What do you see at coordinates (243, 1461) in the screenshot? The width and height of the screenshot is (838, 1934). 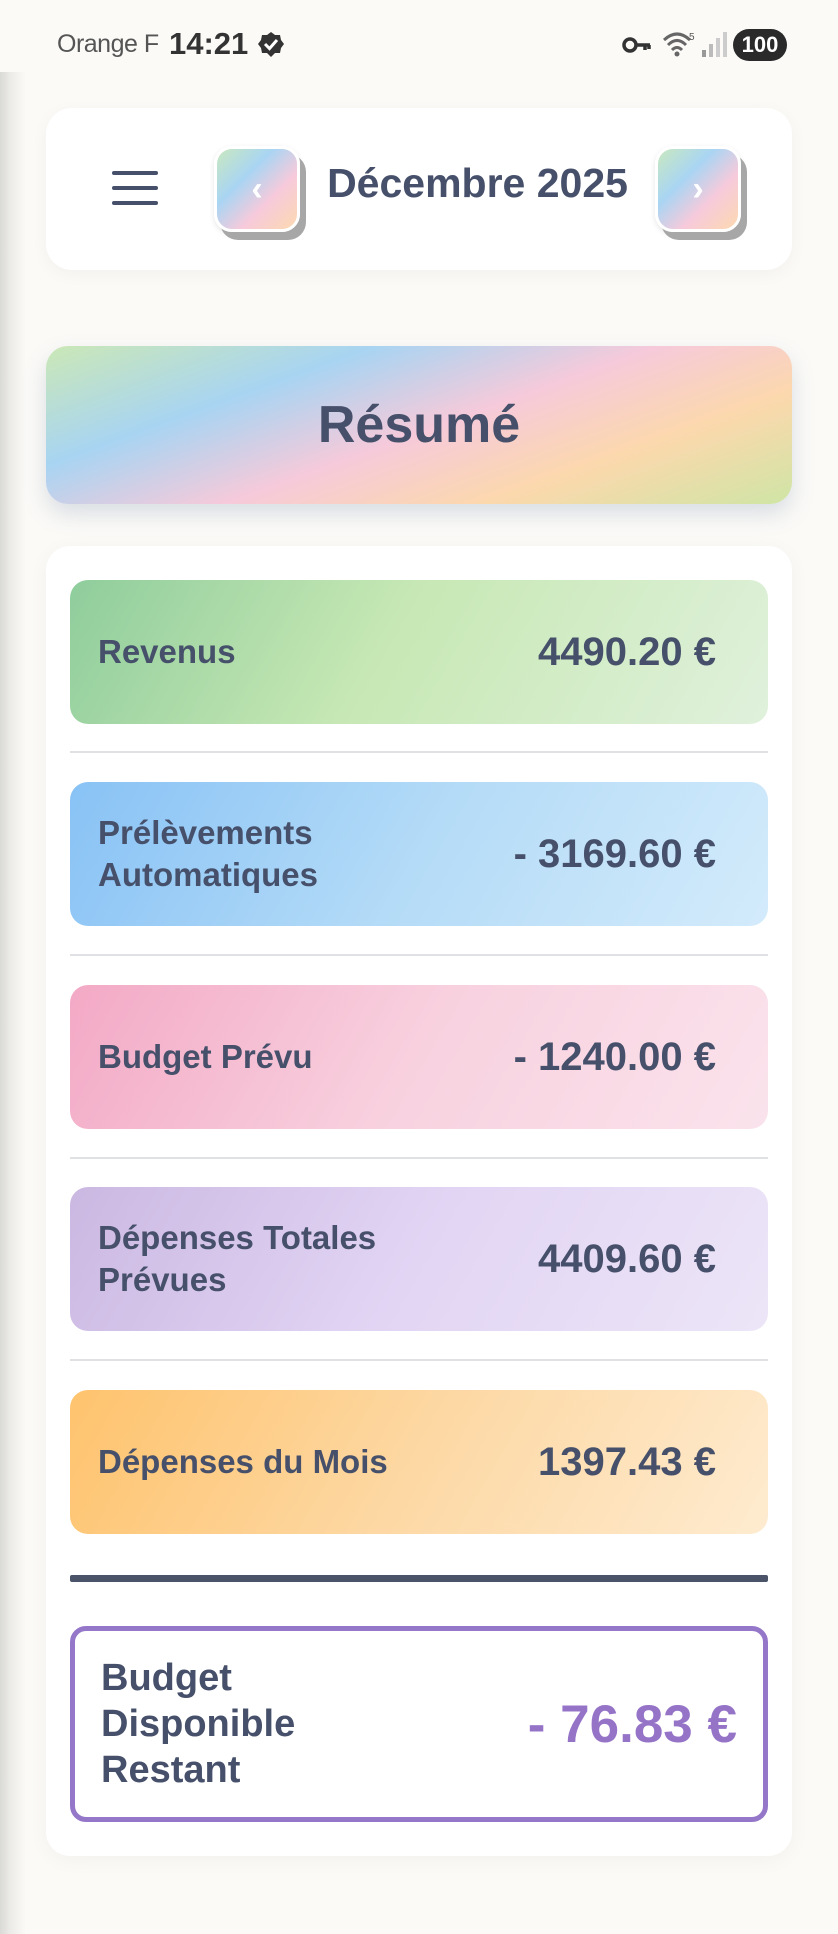 I see `row-label: Dépenses du Mois` at bounding box center [243, 1461].